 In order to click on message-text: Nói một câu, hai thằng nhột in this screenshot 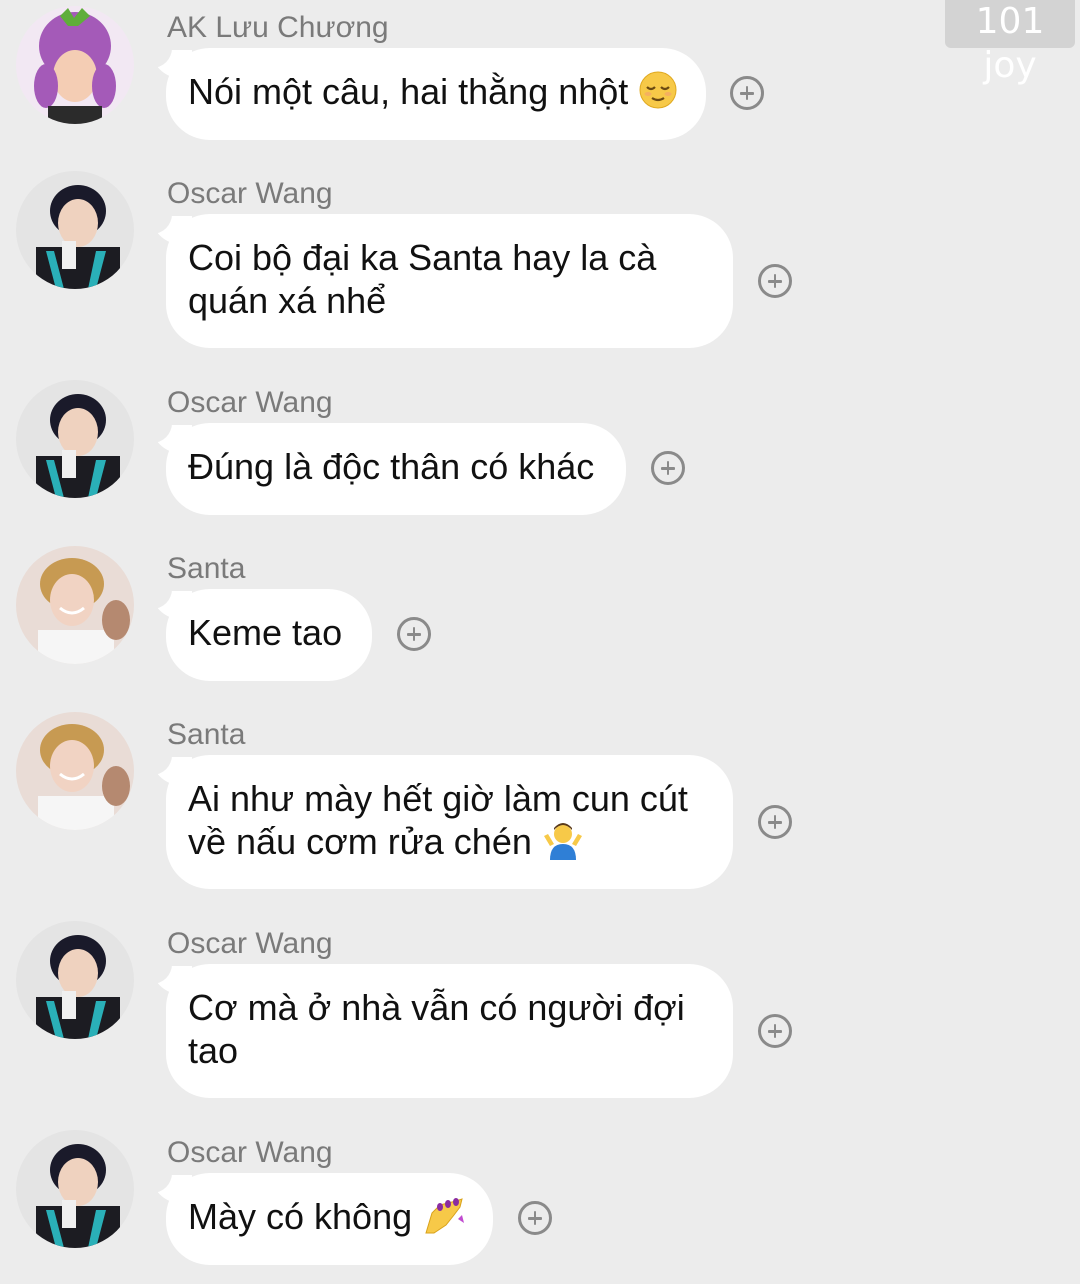, I will do `click(408, 91)`.